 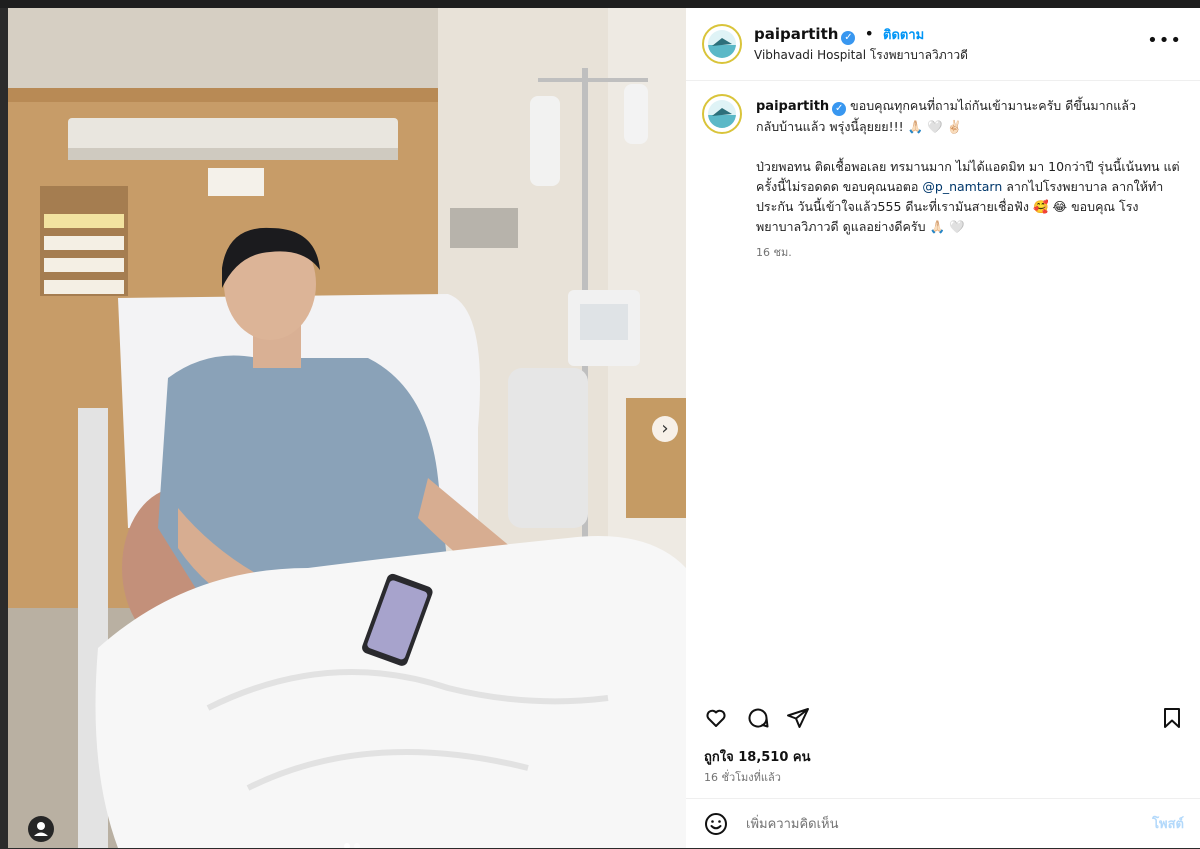 I want to click on follow-button: ติดตาม, so click(x=903, y=35).